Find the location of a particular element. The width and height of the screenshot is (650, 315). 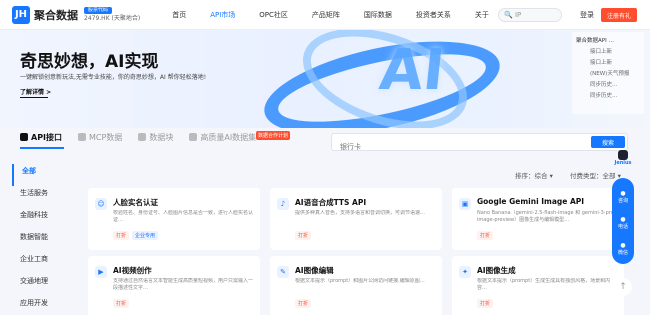

phone-button: 电话 is located at coordinates (623, 223).